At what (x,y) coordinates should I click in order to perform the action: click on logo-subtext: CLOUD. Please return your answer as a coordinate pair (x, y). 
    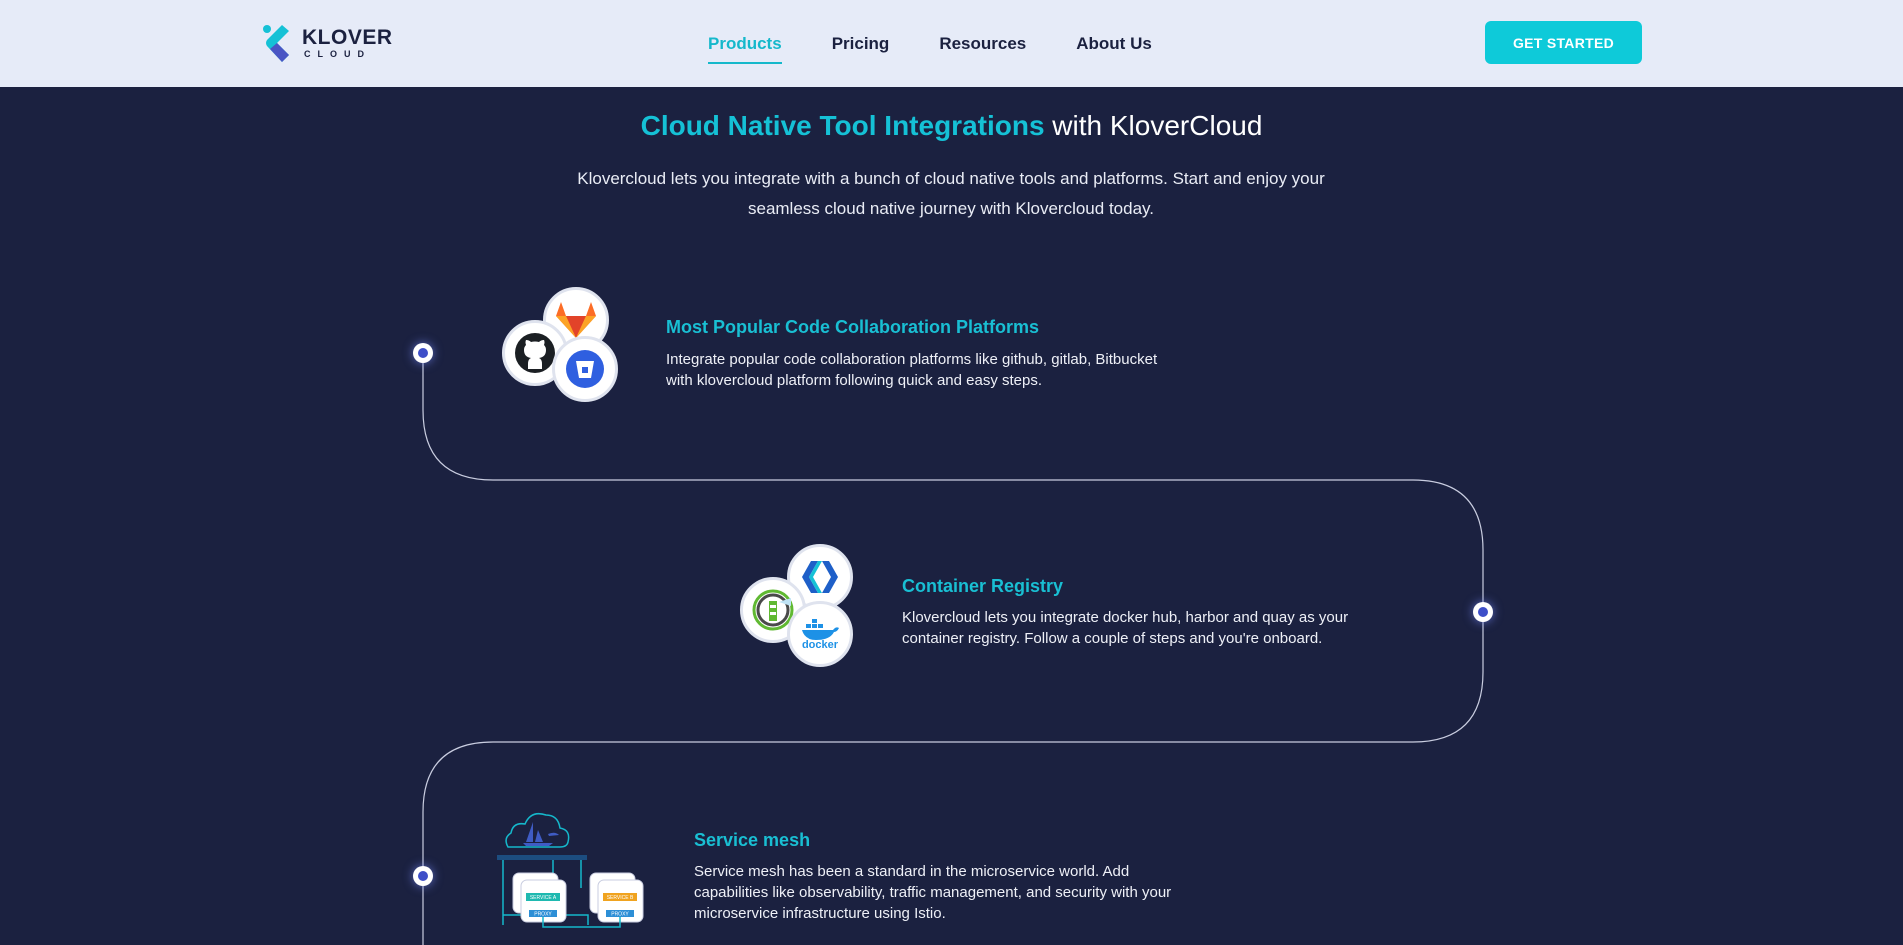
    Looking at the image, I should click on (337, 54).